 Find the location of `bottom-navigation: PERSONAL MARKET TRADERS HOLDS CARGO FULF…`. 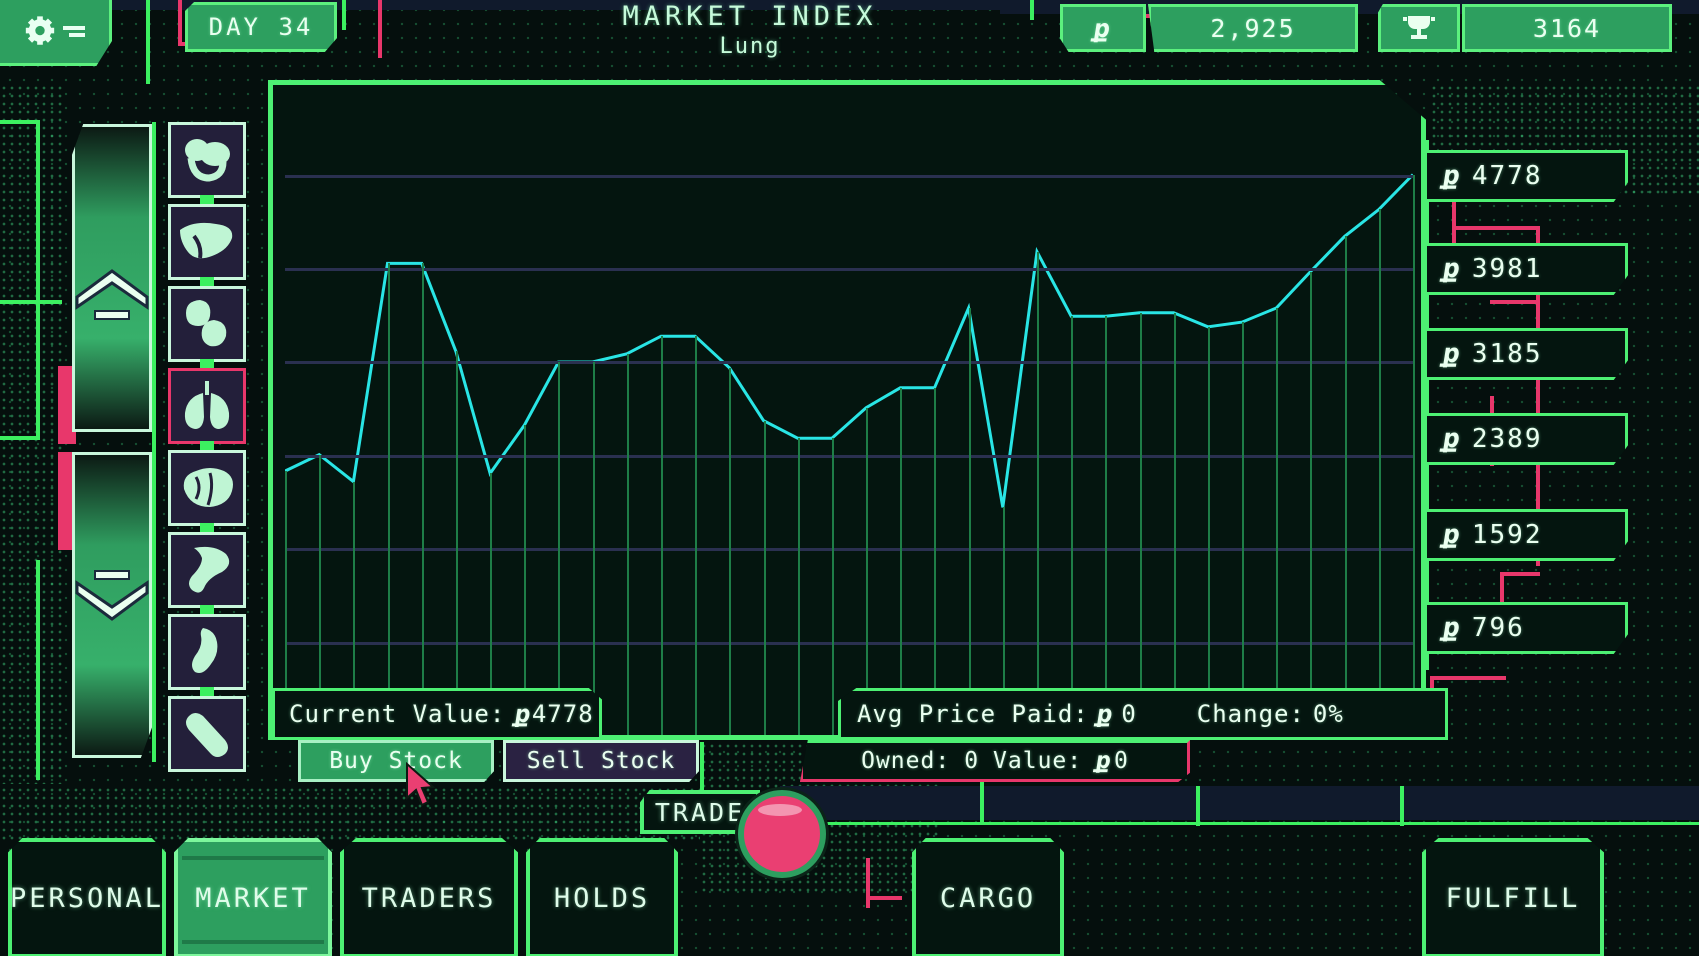

bottom-navigation: PERSONAL MARKET TRADERS HOLDS CARGO FULF… is located at coordinates (849, 887).